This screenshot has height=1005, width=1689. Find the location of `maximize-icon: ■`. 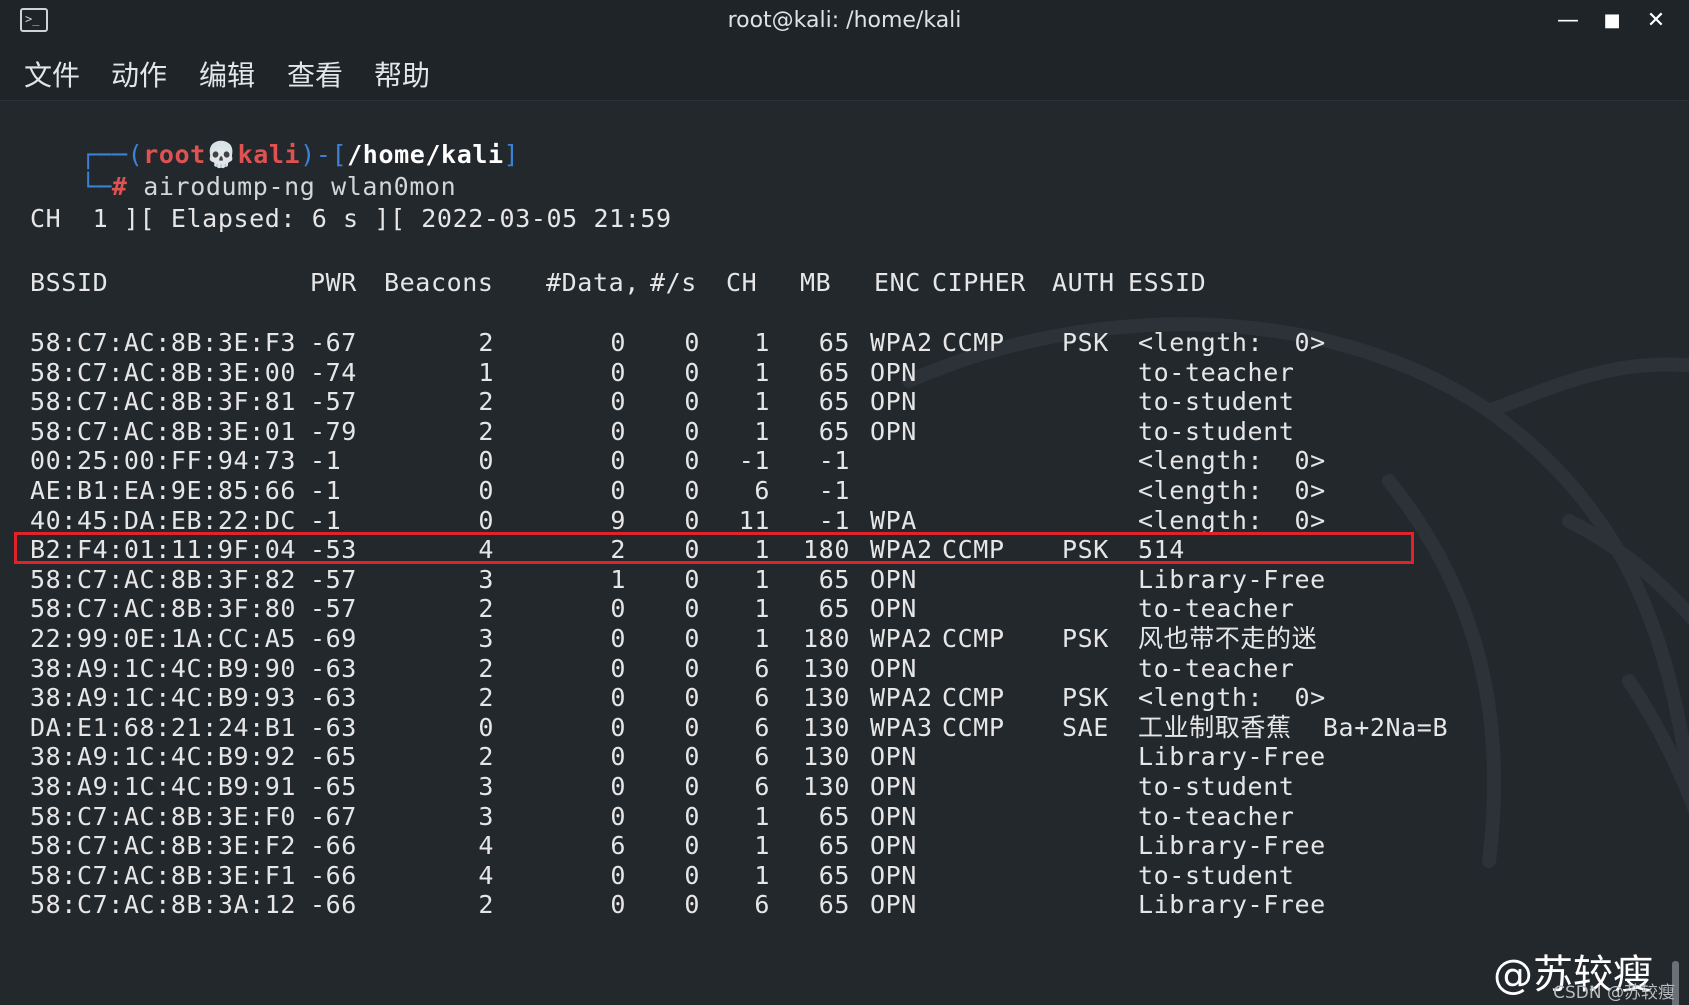

maximize-icon: ■ is located at coordinates (1612, 21).